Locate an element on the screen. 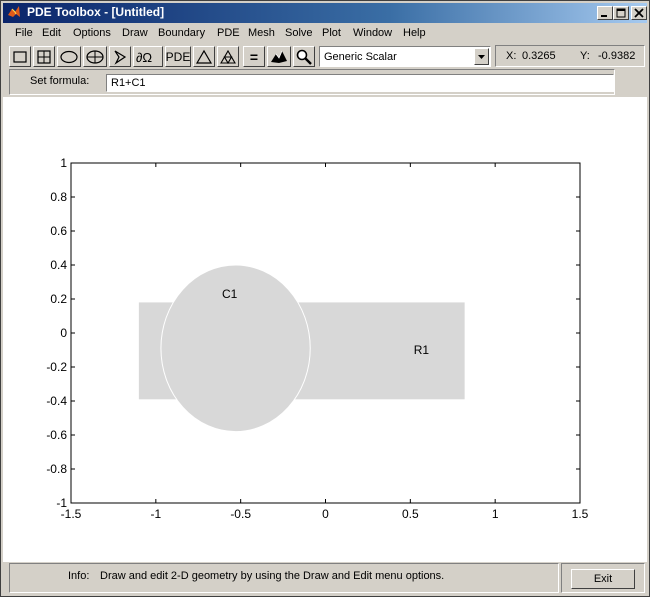 This screenshot has width=650, height=597. solve-button: = is located at coordinates (254, 56).